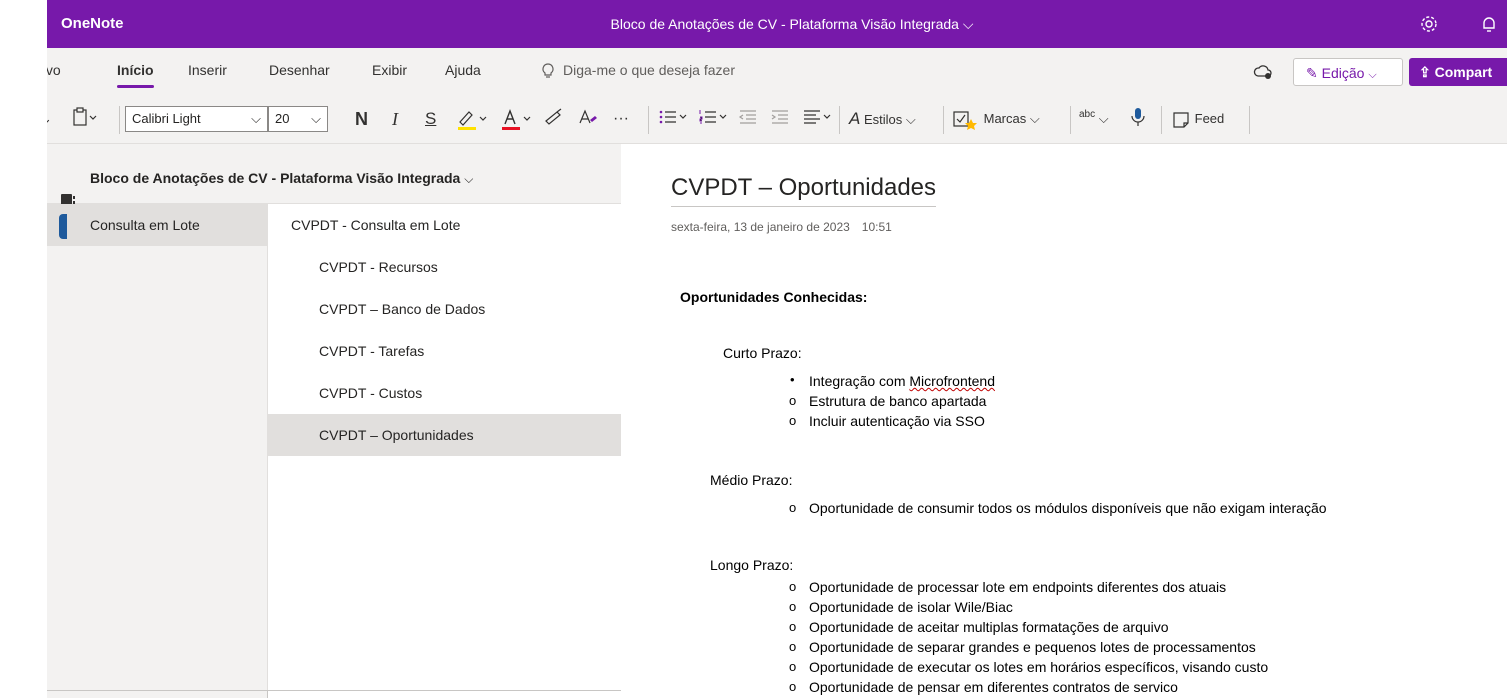 Image resolution: width=1507 pixels, height=698 pixels. Describe the element at coordinates (876, 227) in the screenshot. I see `page-time: 10:51` at that location.